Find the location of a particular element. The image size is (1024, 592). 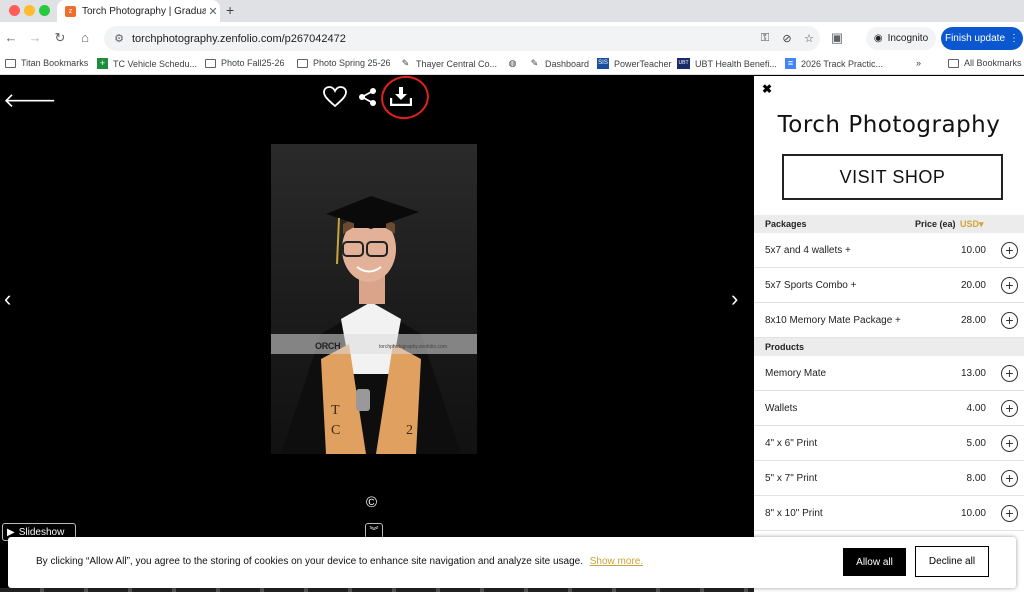

bookmark-label: Dashboard is located at coordinates (567, 63).